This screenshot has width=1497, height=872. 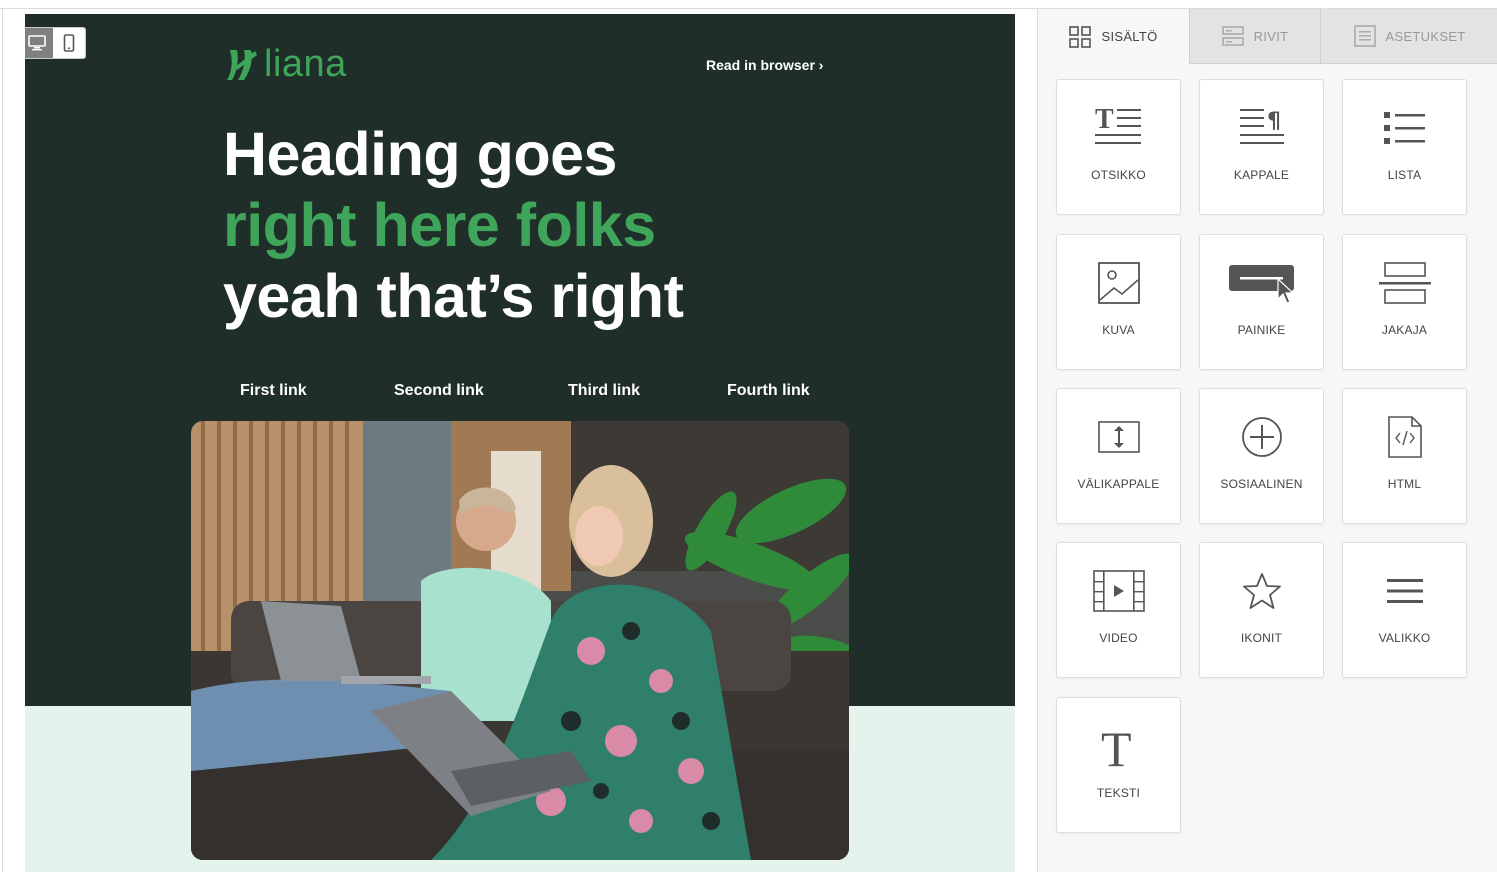 What do you see at coordinates (1271, 36) in the screenshot?
I see `tab-label: RIVIT` at bounding box center [1271, 36].